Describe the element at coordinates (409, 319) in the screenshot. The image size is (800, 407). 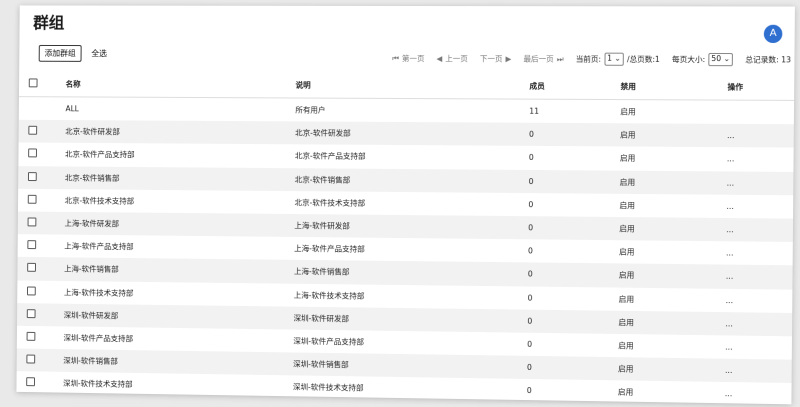
I see `group-desc: 深圳-软件研发部` at that location.